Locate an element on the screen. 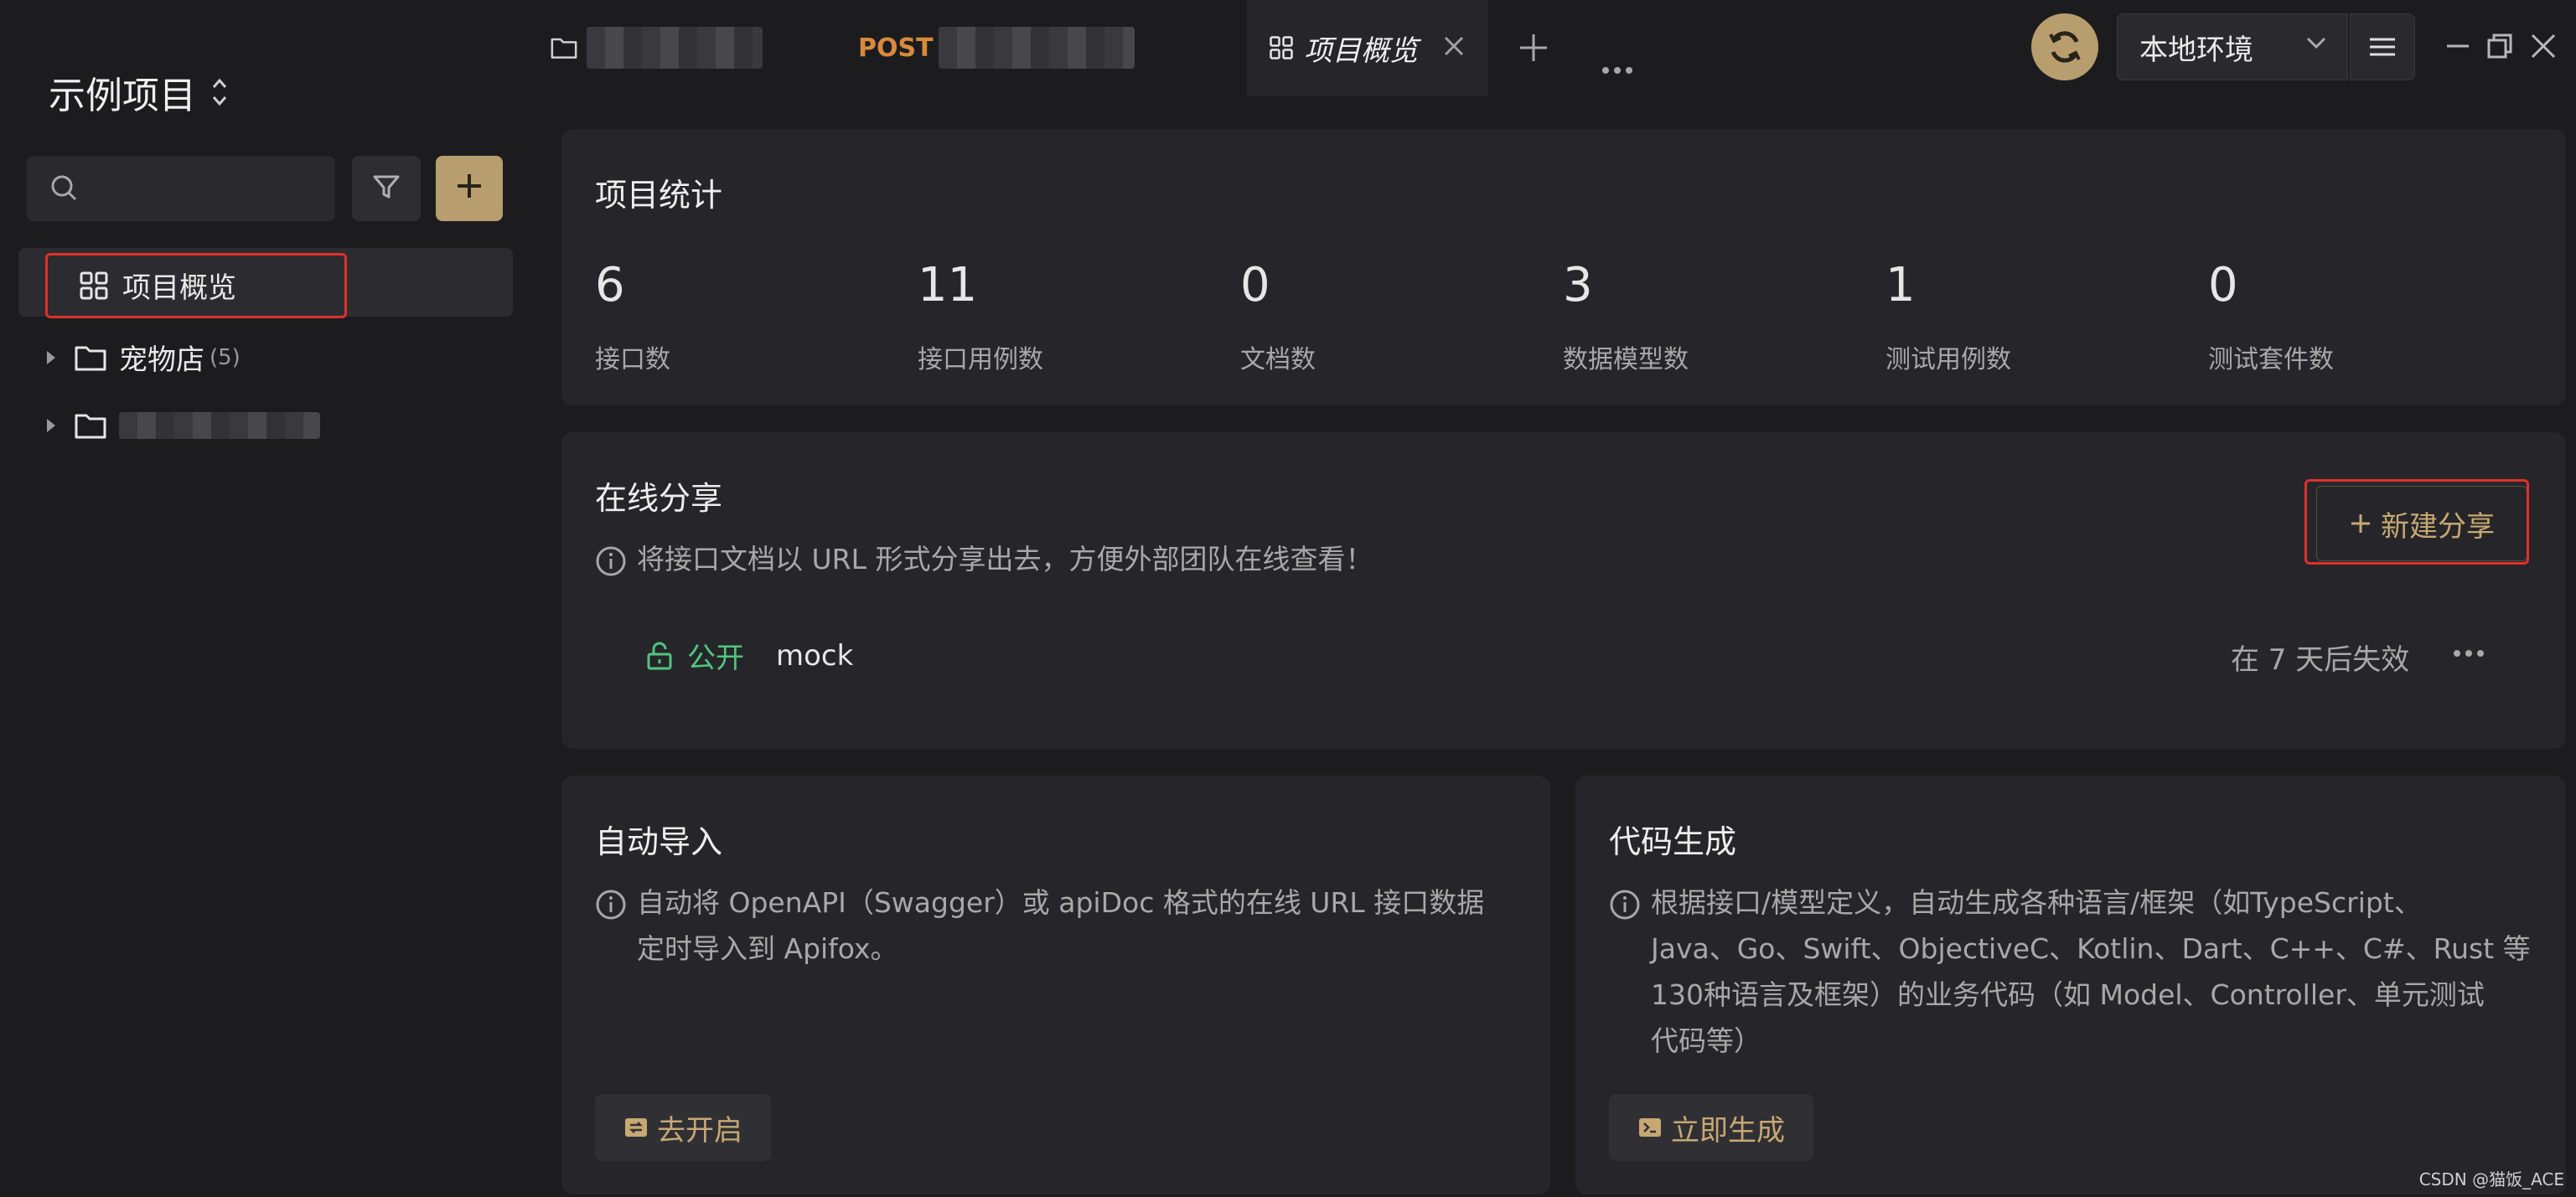  description-line: 定时导入到 Apifox。 is located at coordinates (767, 948).